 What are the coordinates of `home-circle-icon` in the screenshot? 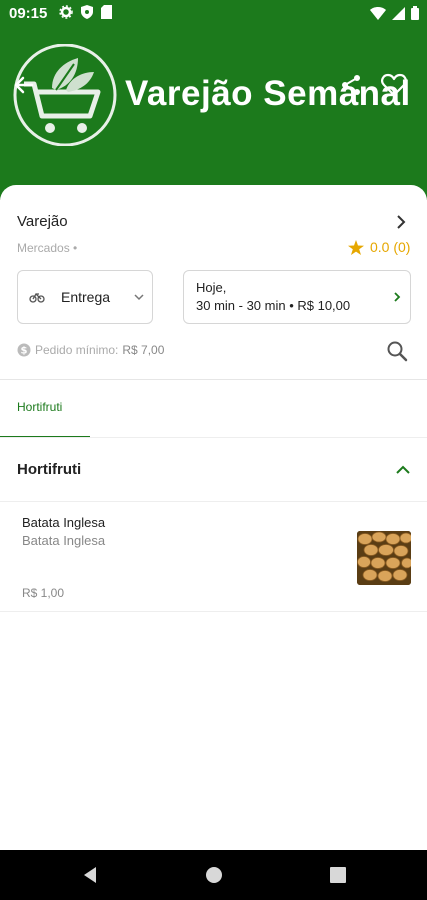 It's located at (214, 875).